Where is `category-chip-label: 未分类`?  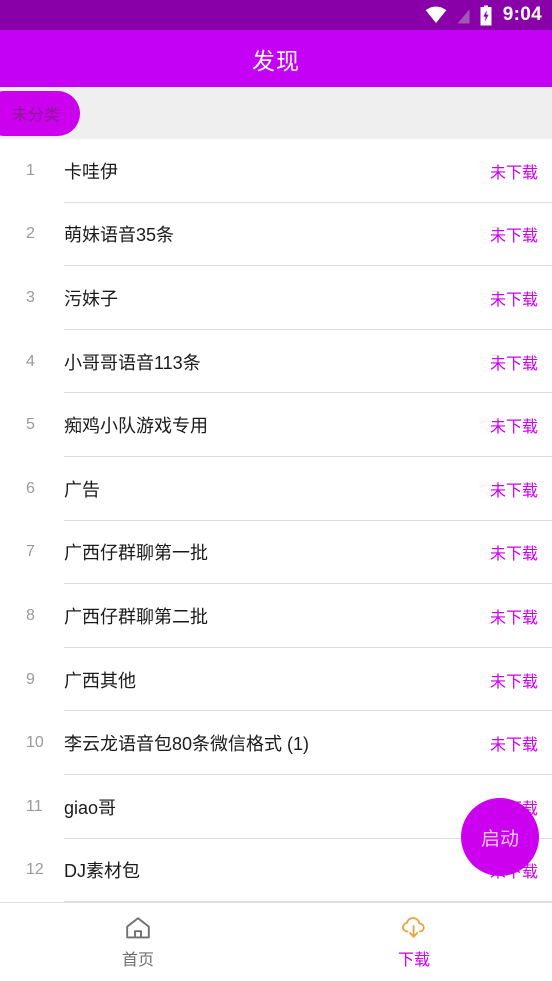
category-chip-label: 未分类 is located at coordinates (36, 115).